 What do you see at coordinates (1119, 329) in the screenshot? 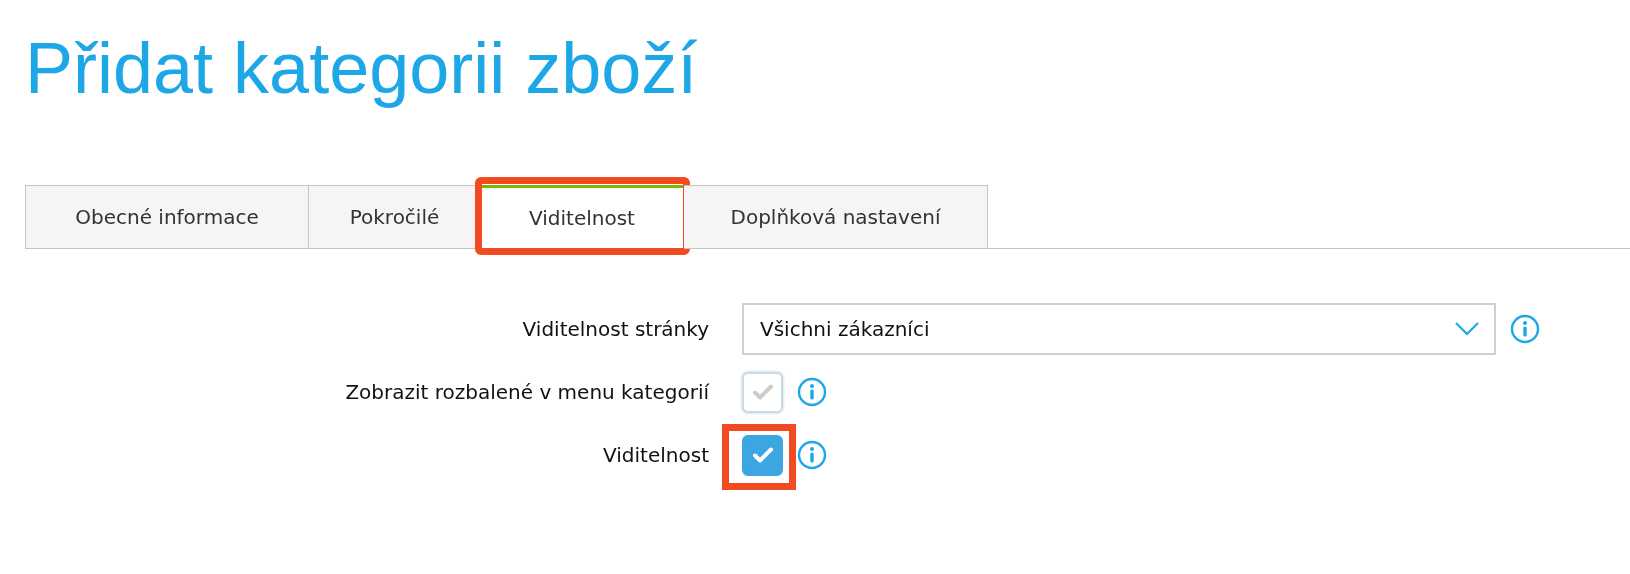
I see `dropdown-field: Všichni zákazníci` at bounding box center [1119, 329].